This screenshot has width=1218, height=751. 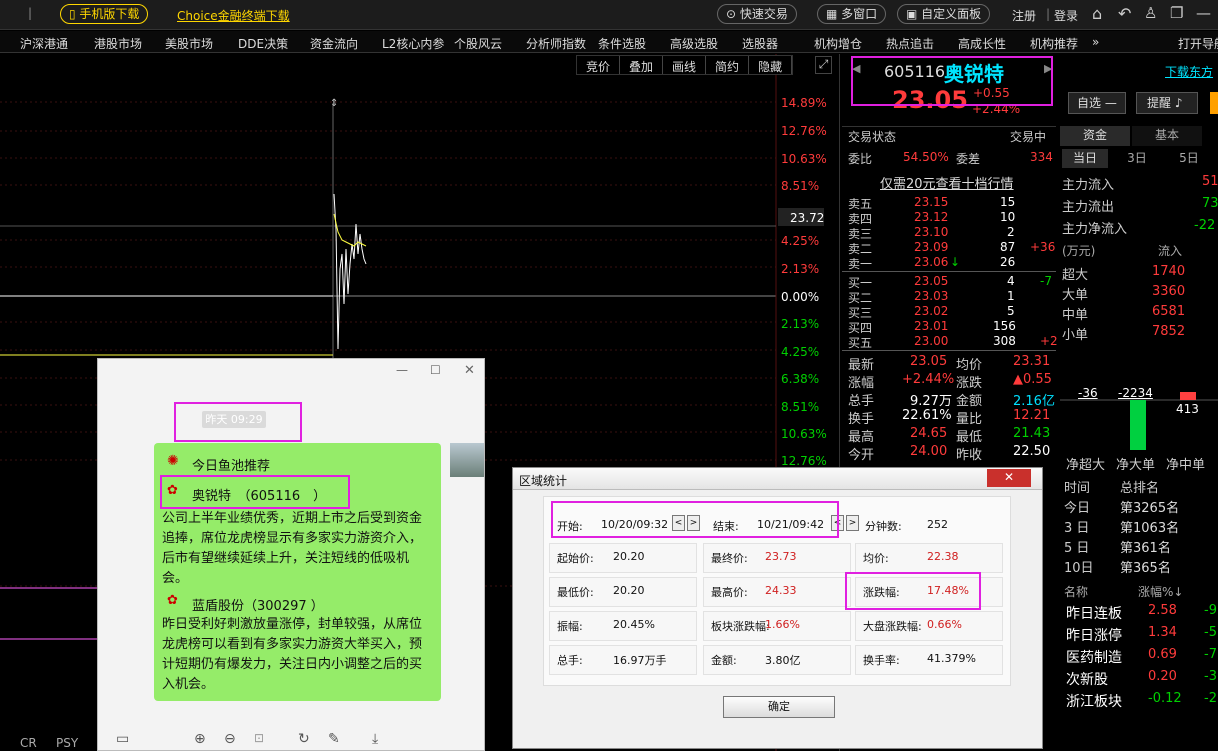 I want to click on menu-item: 条件选股, so click(x=622, y=43).